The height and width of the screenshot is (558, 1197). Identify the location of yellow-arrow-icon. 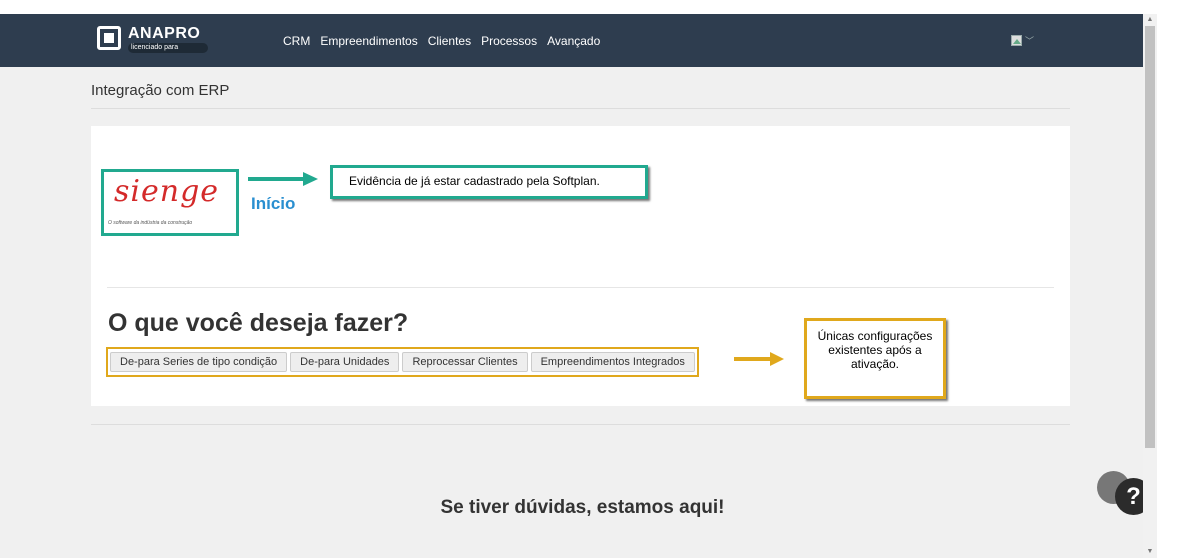
(759, 359).